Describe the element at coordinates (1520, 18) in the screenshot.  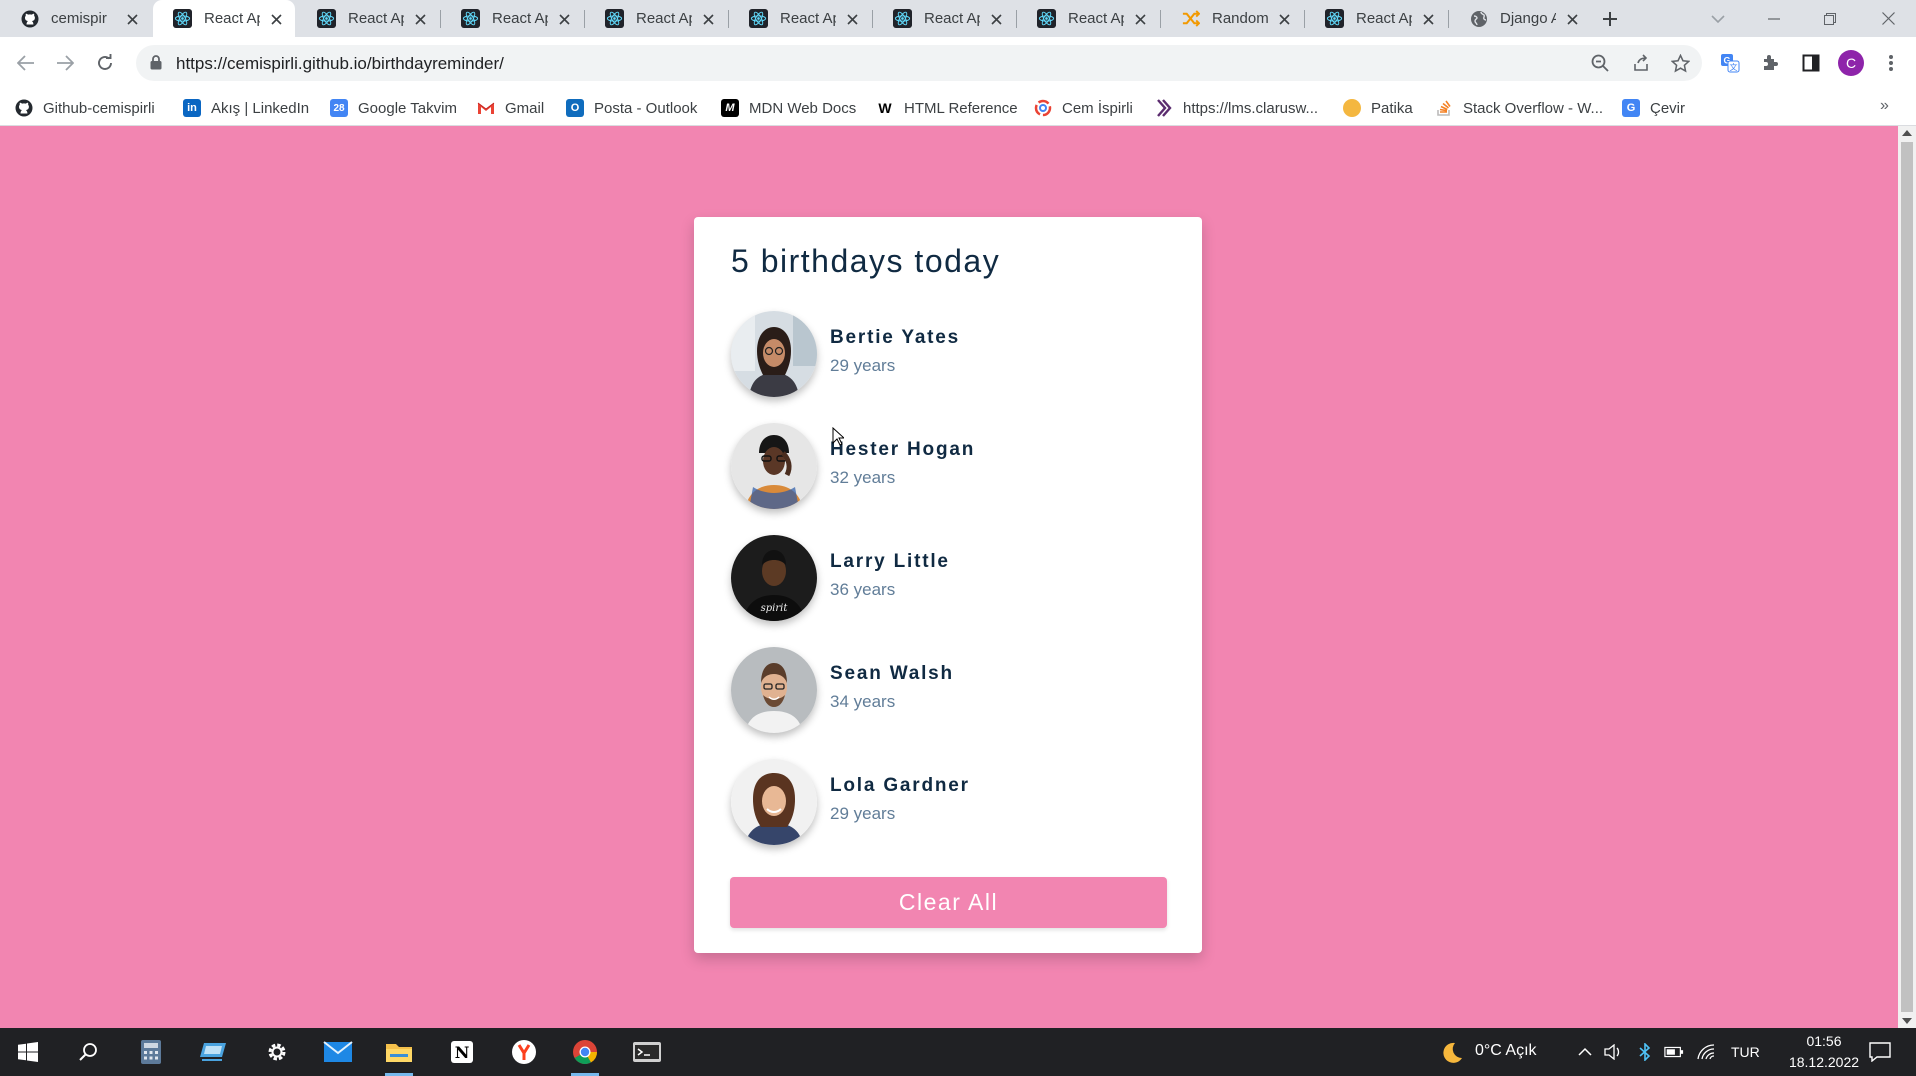
I see `tab-django: Django A` at that location.